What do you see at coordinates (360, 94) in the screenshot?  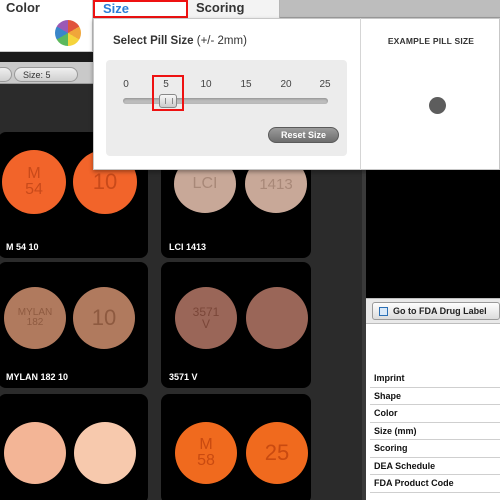 I see `popover-divider` at bounding box center [360, 94].